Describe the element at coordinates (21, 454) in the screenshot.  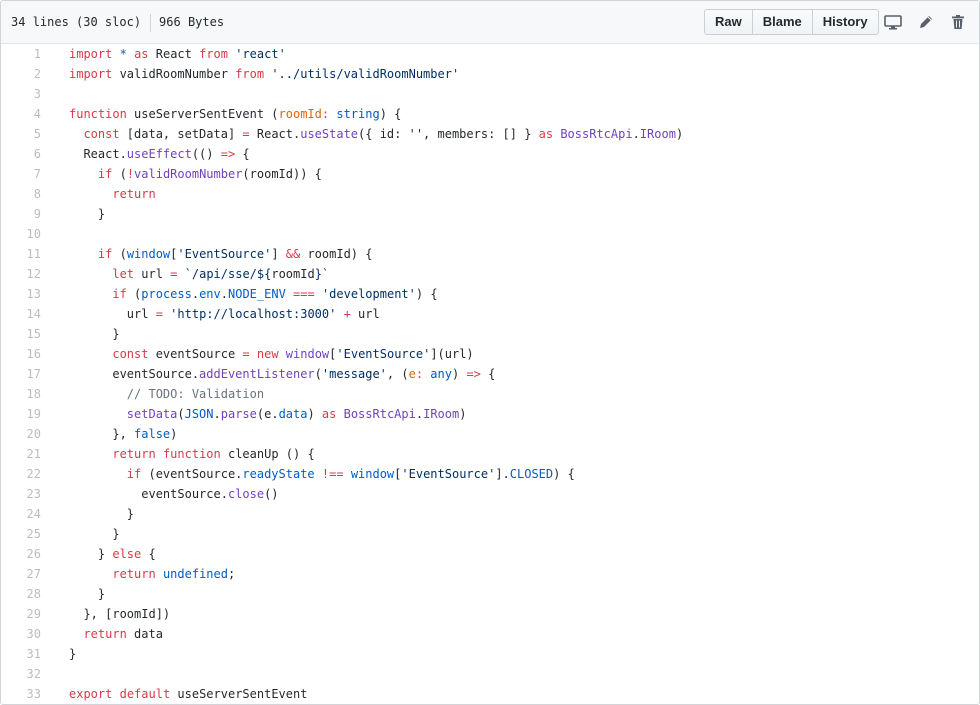
I see `line-number: 21` at that location.